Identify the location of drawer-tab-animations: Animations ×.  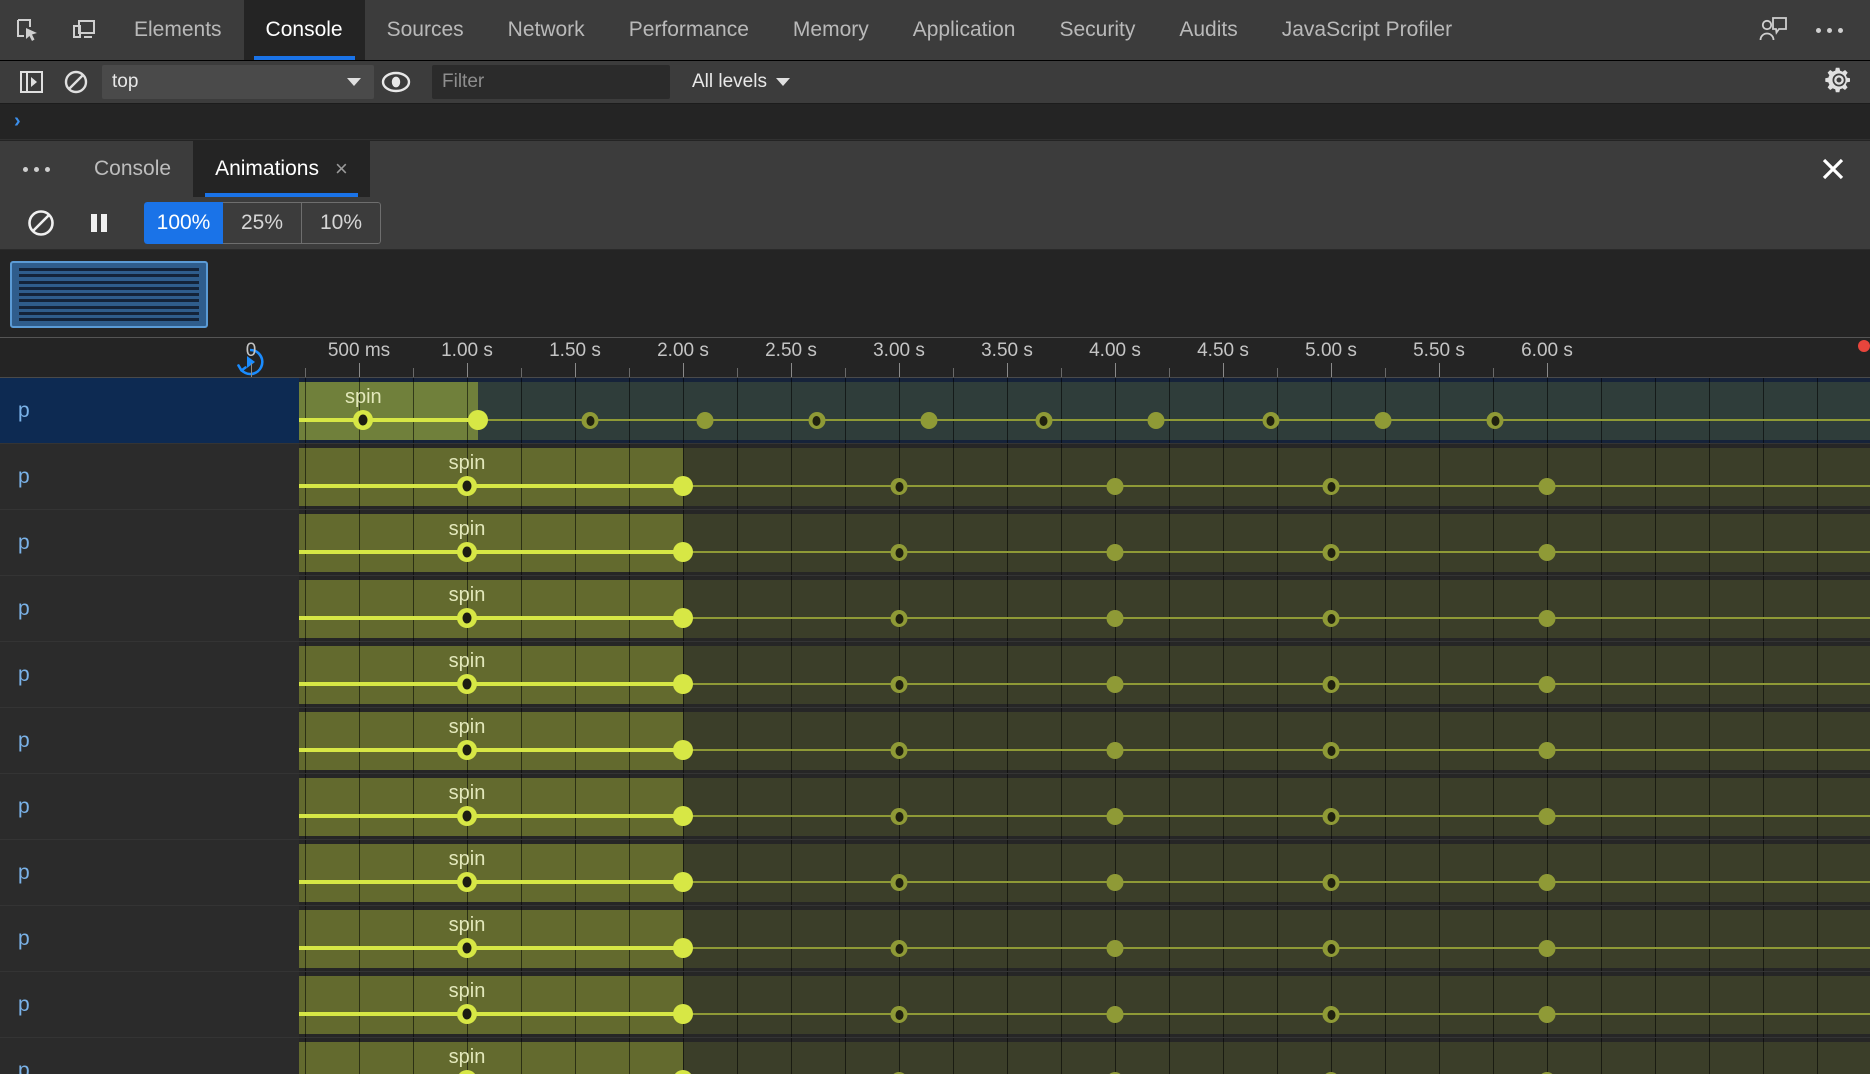
(281, 169).